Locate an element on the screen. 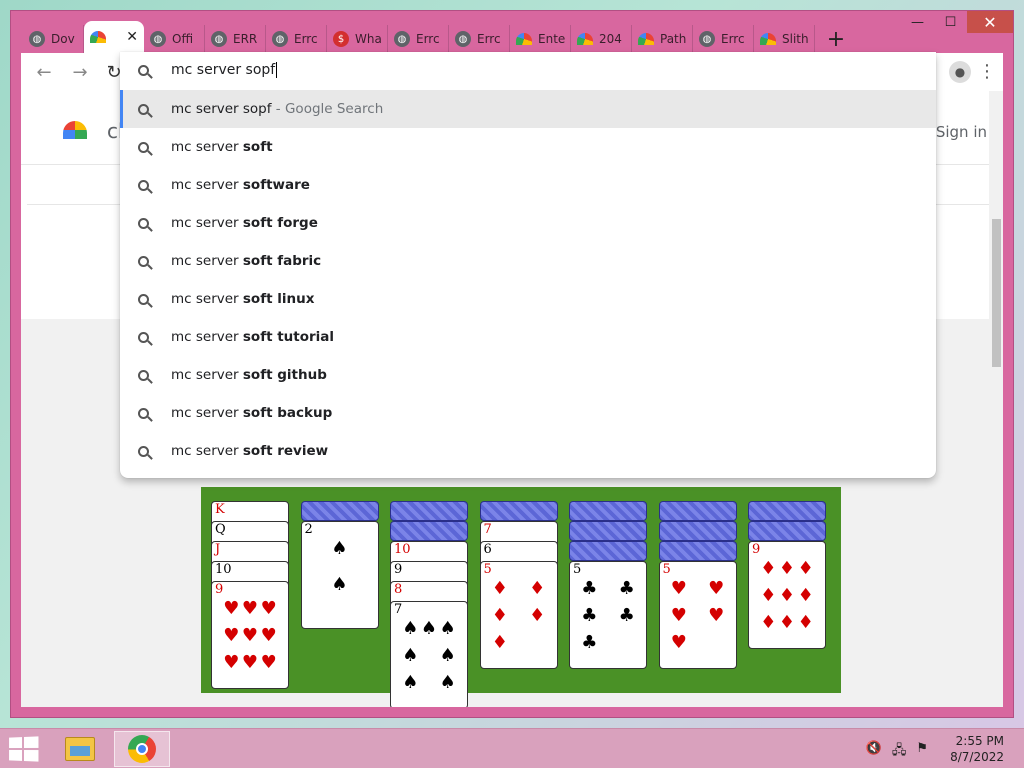  tab-title: Dov is located at coordinates (63, 39).